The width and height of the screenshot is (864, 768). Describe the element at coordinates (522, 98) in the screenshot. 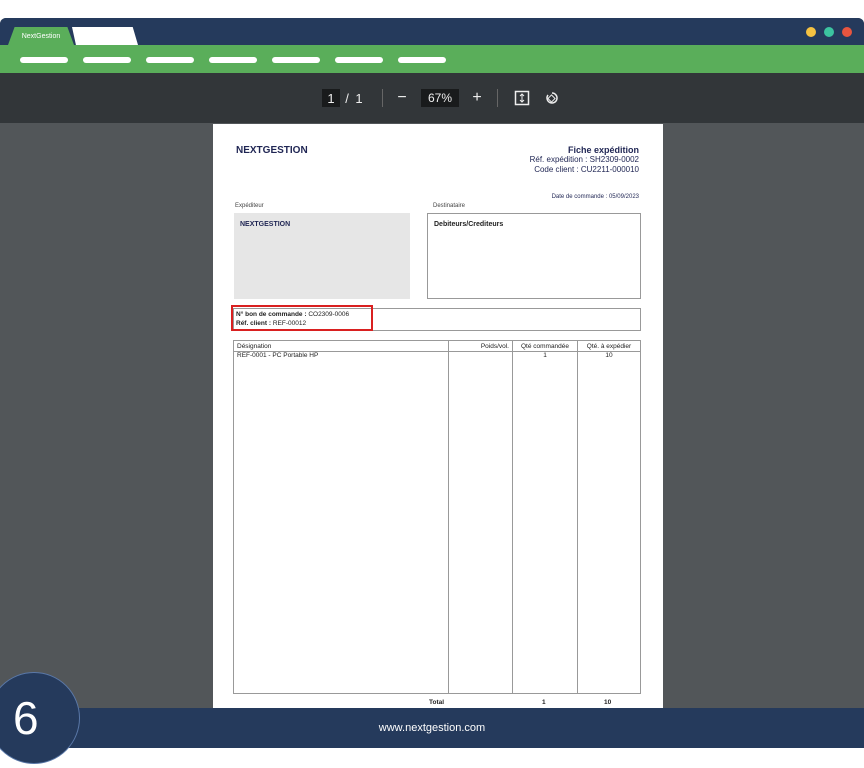

I see `fit-page-icon` at that location.